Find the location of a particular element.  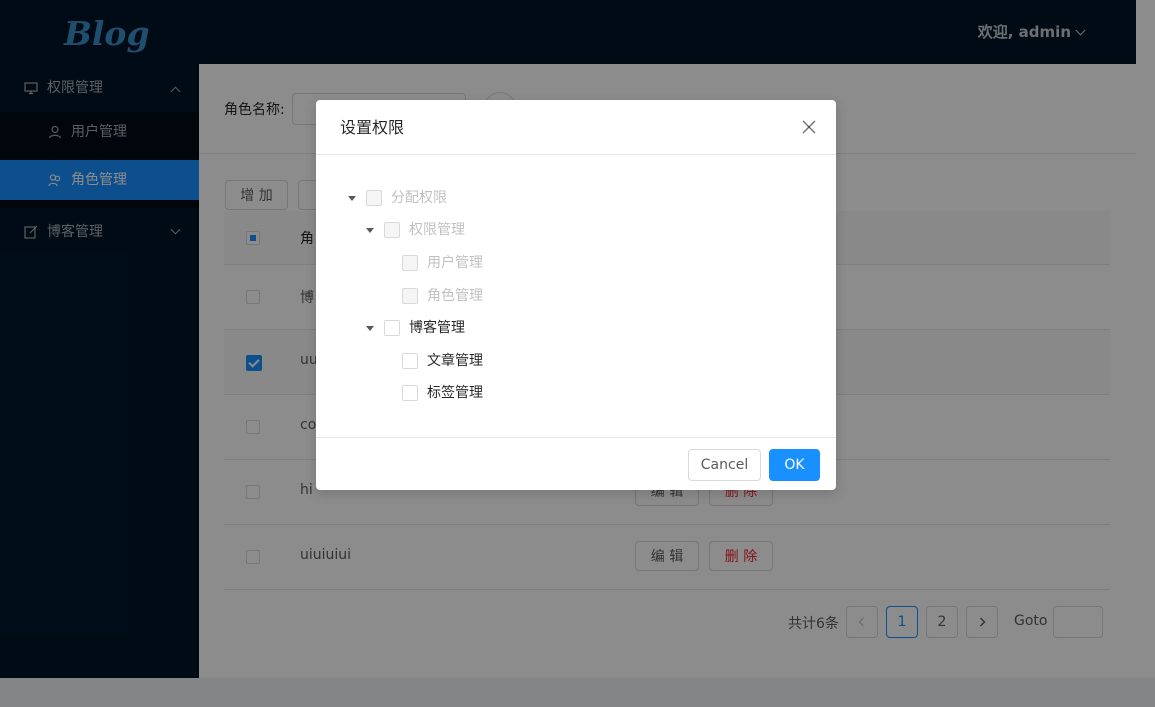

tree-node-label: 分配权限 is located at coordinates (419, 198).